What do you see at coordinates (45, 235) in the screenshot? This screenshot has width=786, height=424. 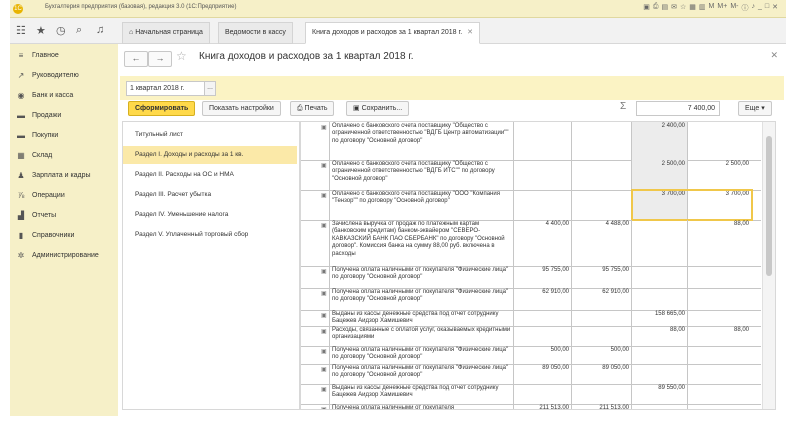 I see `sidebar-item-9: ▮ Справочники` at bounding box center [45, 235].